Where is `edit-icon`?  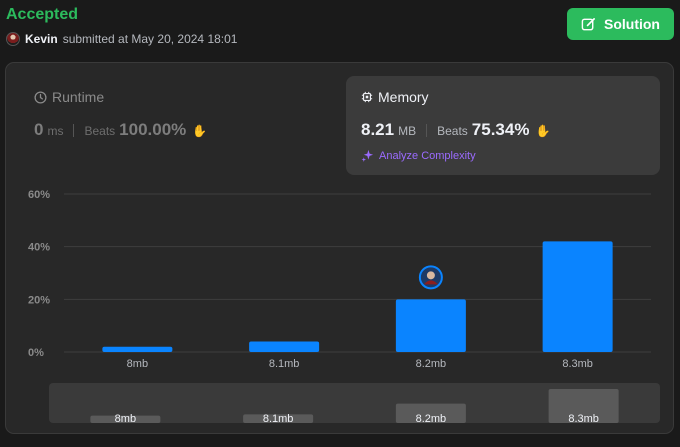
edit-icon is located at coordinates (588, 23).